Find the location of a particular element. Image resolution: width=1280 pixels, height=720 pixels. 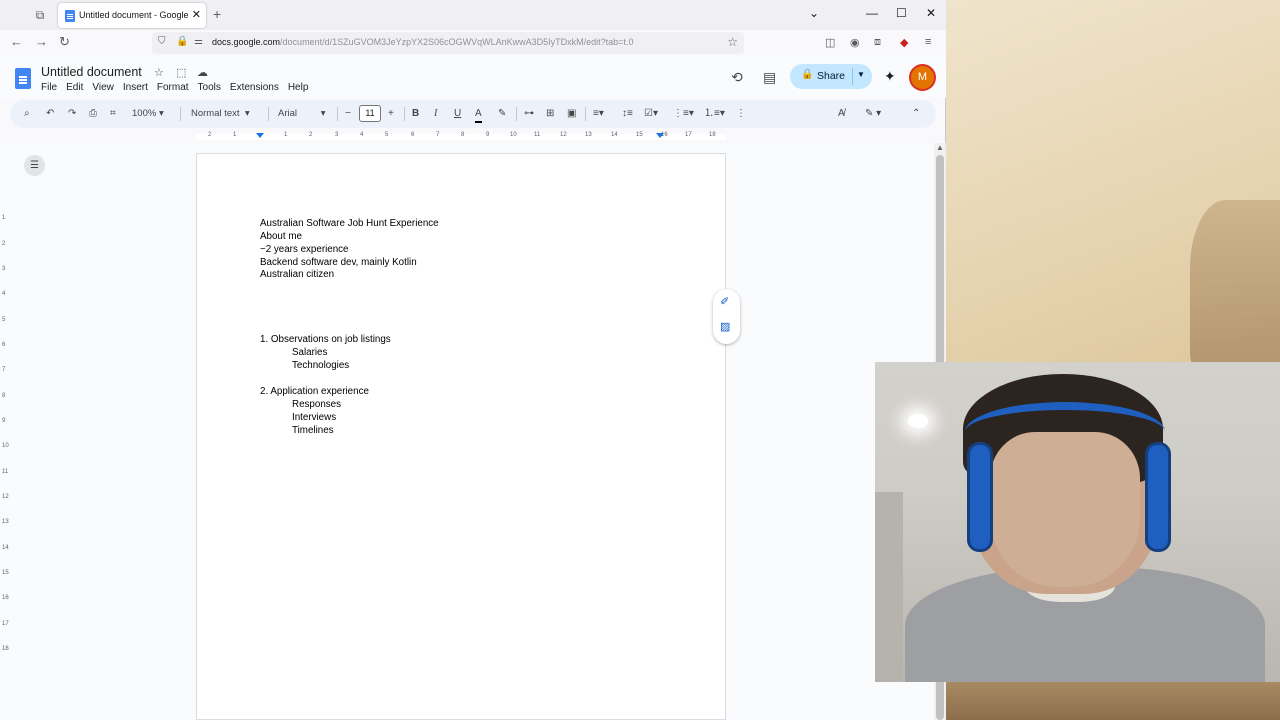

italic-icon: I is located at coordinates (435, 114).